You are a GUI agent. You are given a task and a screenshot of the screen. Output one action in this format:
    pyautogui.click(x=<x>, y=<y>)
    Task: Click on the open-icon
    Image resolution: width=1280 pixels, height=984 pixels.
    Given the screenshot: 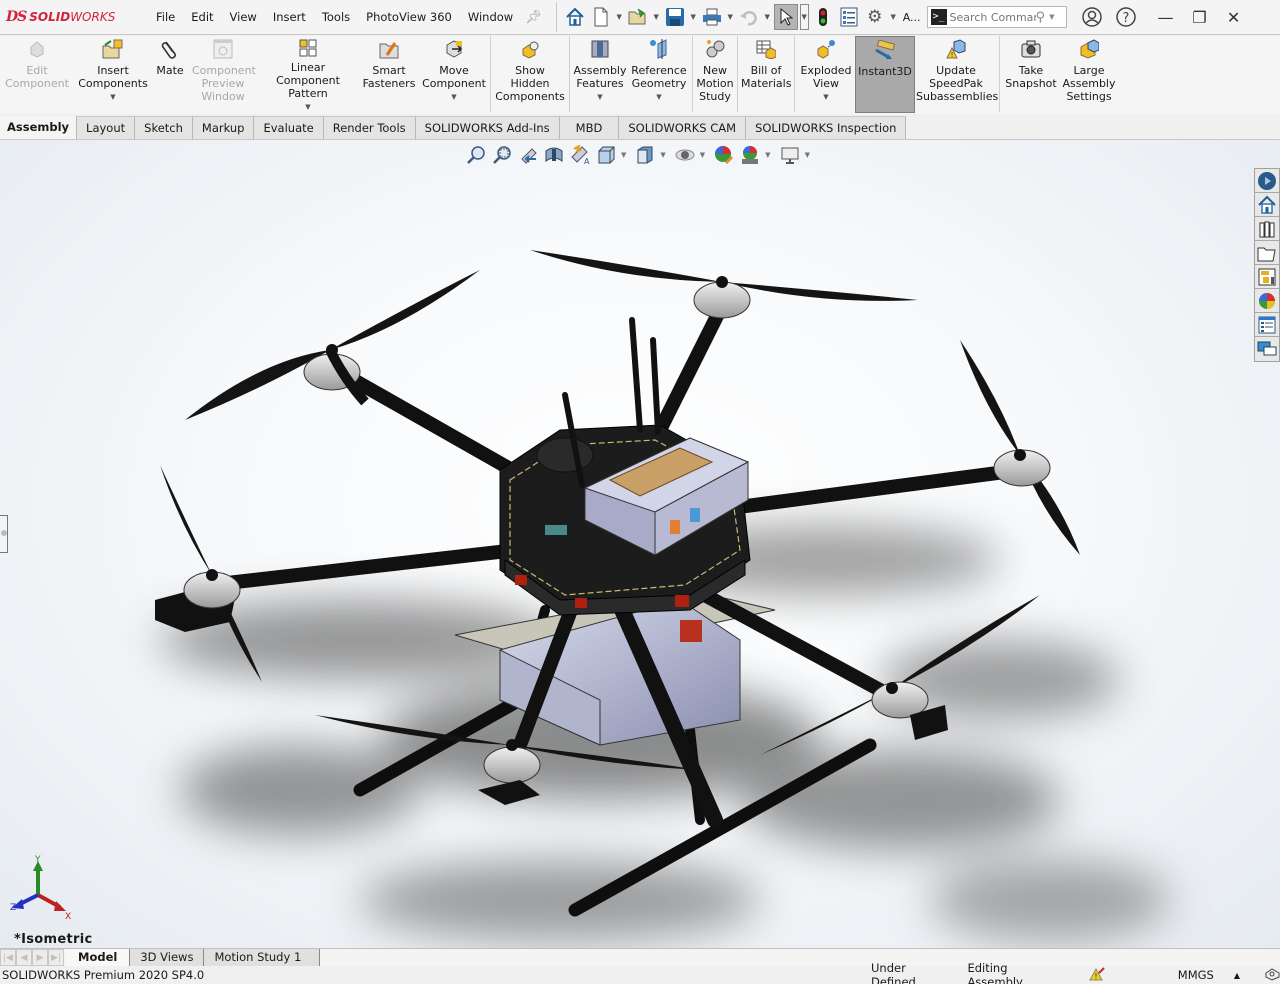 What is the action you would take?
    pyautogui.click(x=638, y=17)
    